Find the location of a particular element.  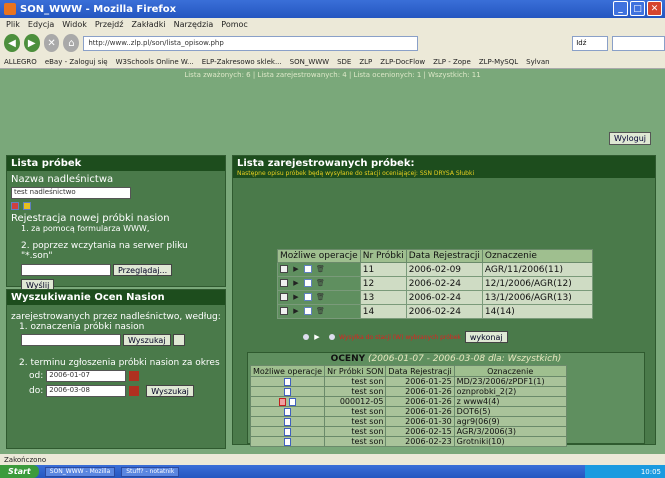

table-row: test son 2006-01-30 agr9(06(9) is located at coordinates (408, 421).